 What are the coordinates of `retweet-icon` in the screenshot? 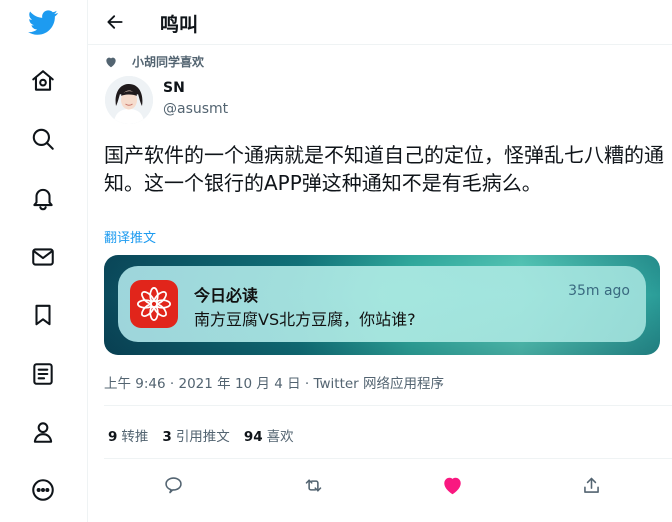 It's located at (313, 485).